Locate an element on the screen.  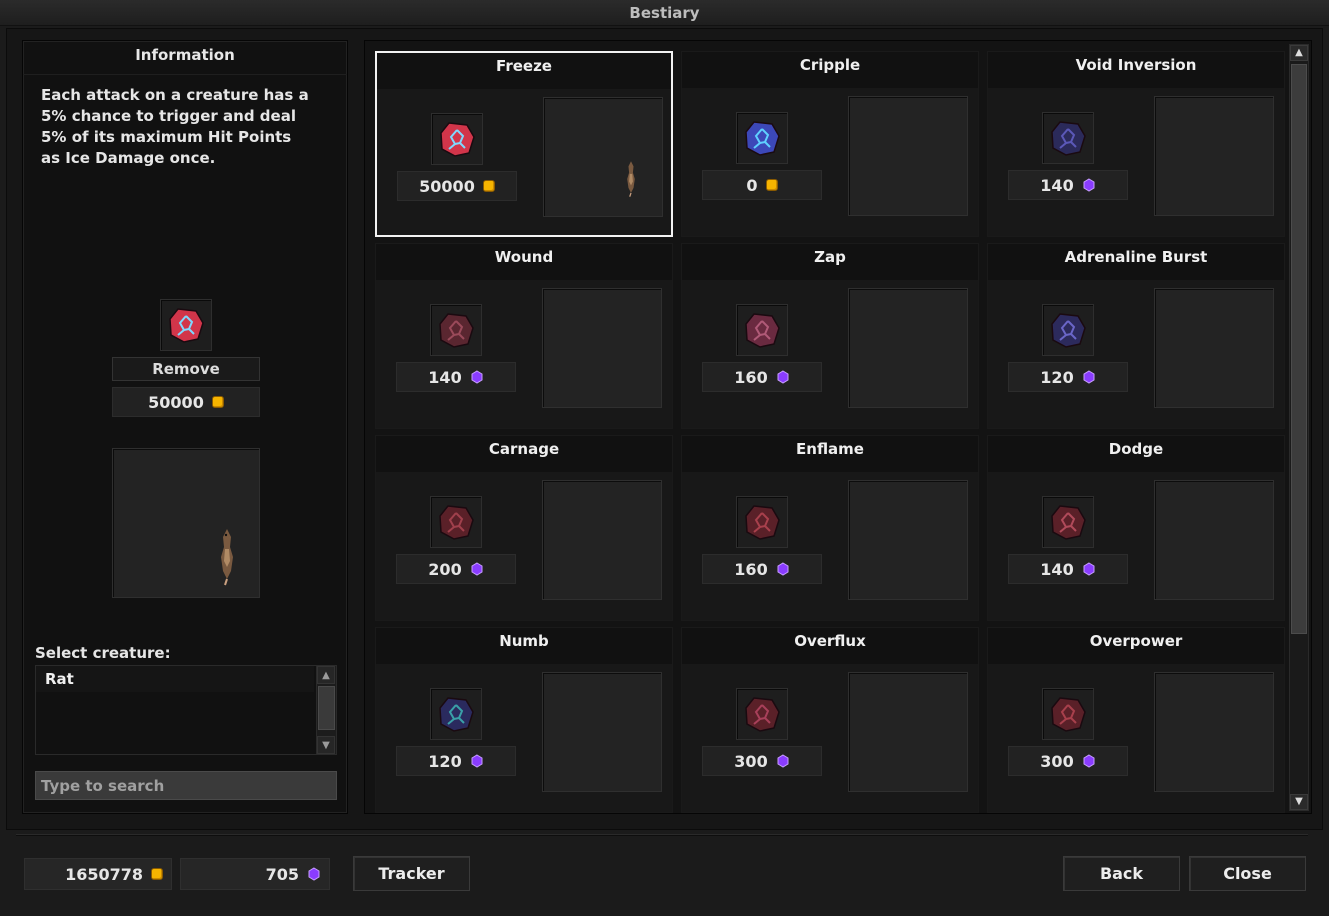
charm-price: 0 is located at coordinates (762, 185).